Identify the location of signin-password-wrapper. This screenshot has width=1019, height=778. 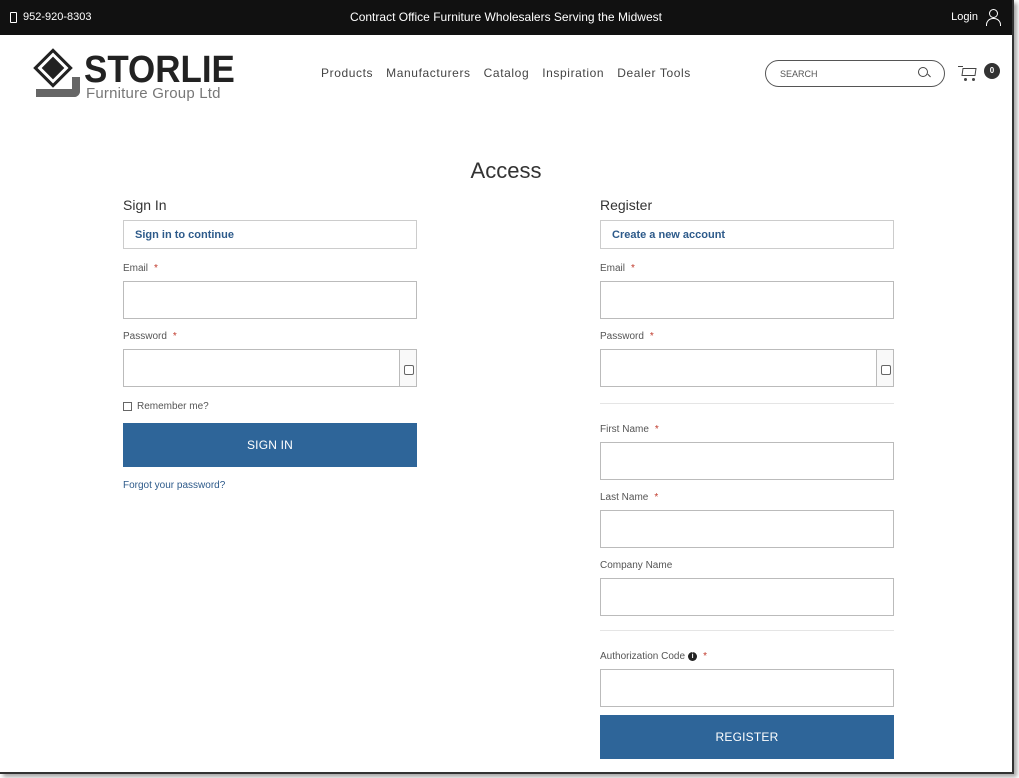
(270, 368).